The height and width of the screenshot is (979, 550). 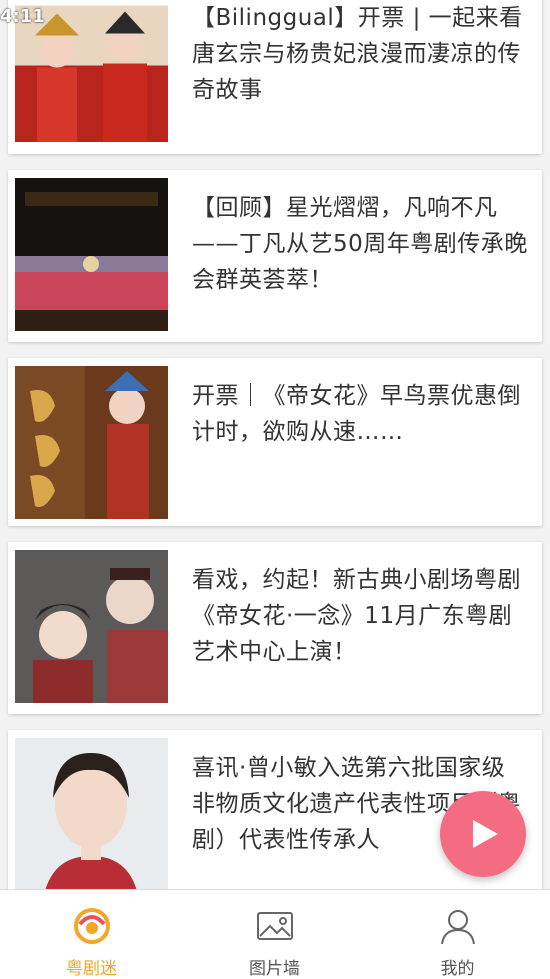 What do you see at coordinates (91, 926) in the screenshot?
I see `opera-logo-icon` at bounding box center [91, 926].